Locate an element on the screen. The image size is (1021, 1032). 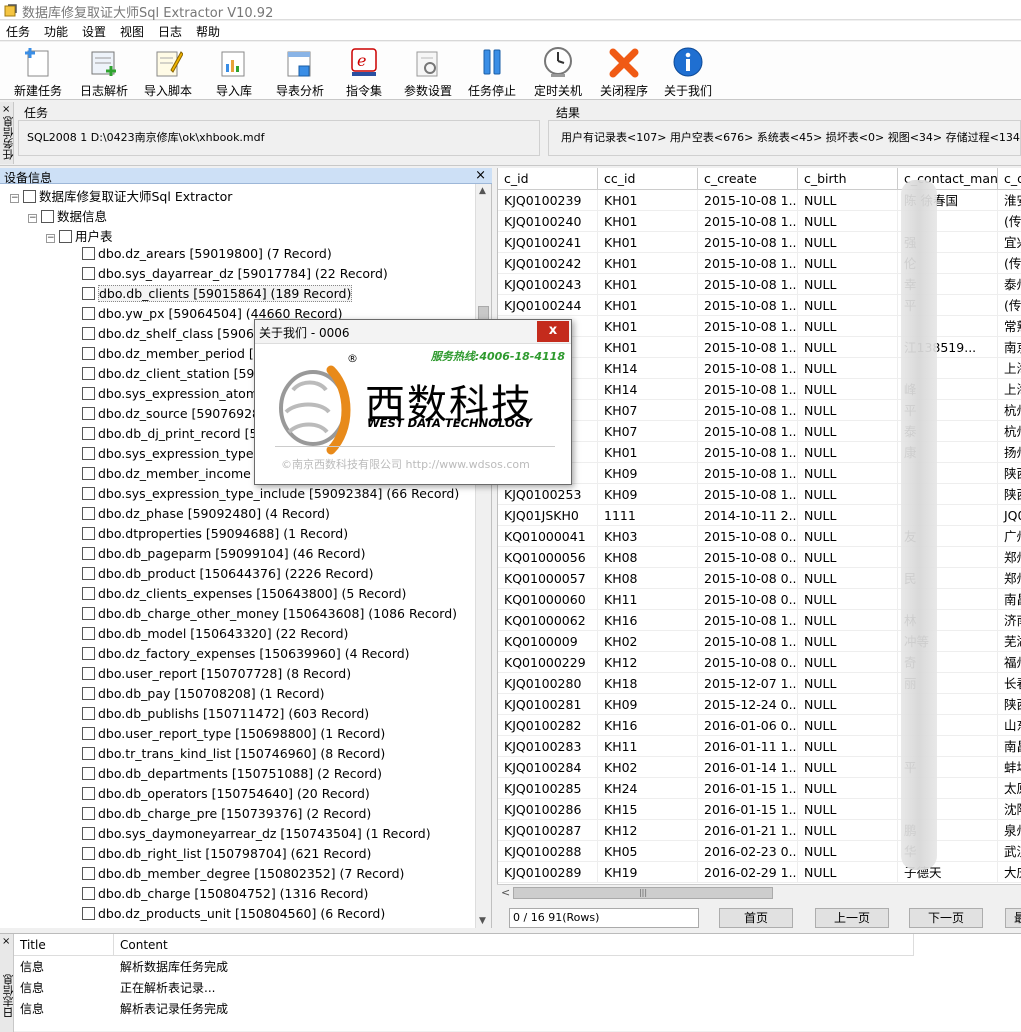
log-col-title: Title is located at coordinates (64, 945).